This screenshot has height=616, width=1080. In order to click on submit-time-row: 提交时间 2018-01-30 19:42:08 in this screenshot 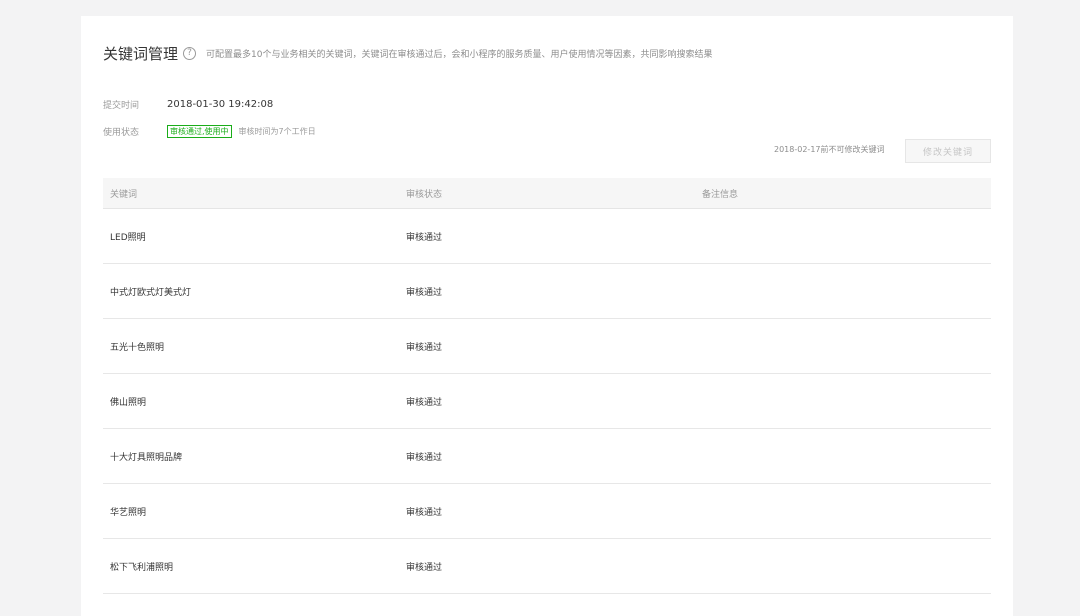, I will do `click(188, 104)`.